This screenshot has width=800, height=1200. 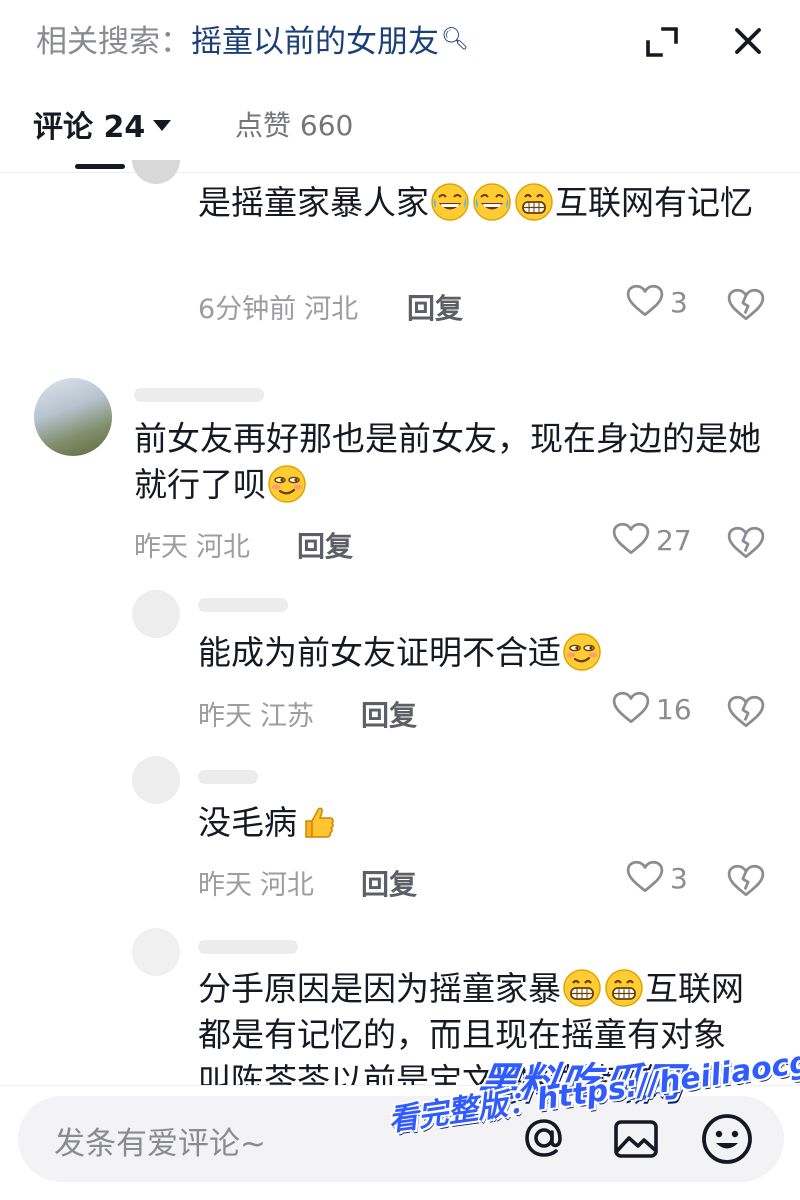 What do you see at coordinates (156, 952) in the screenshot?
I see `avatar` at bounding box center [156, 952].